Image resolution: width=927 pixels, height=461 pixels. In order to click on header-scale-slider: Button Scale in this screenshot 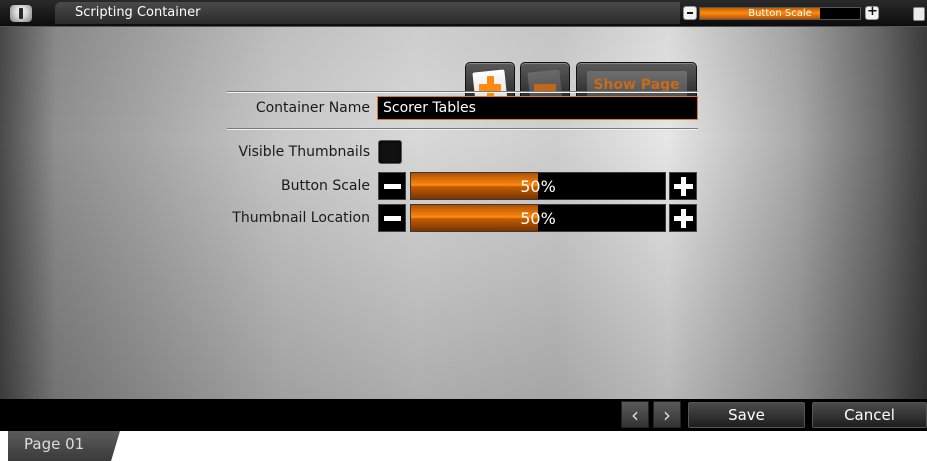, I will do `click(780, 13)`.